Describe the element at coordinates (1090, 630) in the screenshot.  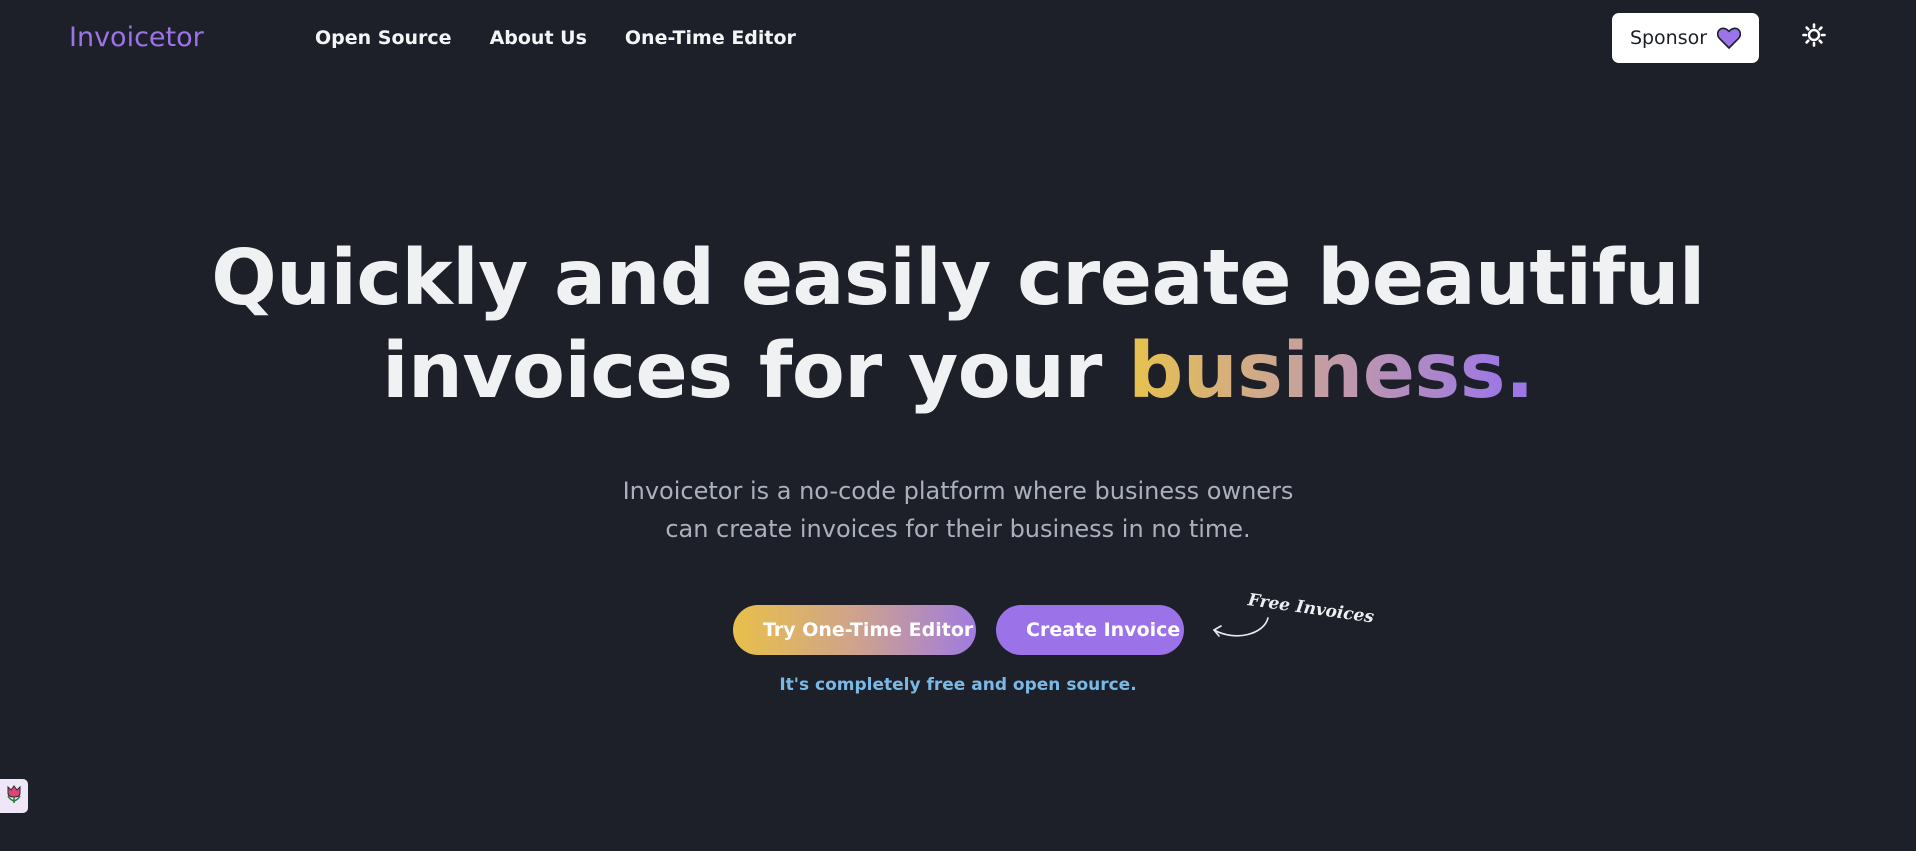
I see `create-invoice-button: Create Invoice` at that location.